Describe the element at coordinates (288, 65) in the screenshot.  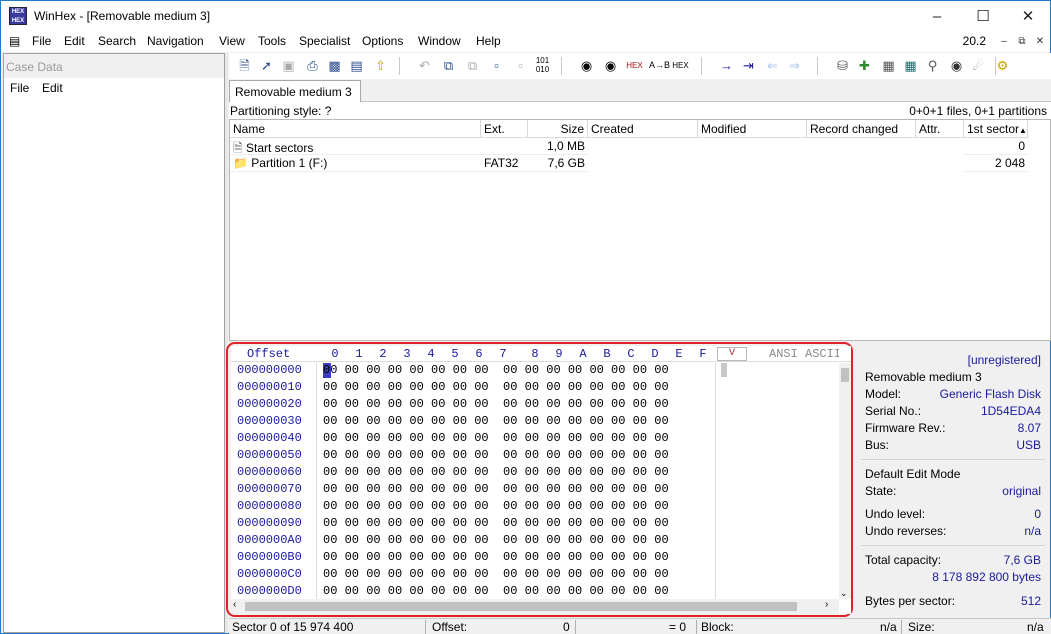
I see `save-icon: ▣` at that location.